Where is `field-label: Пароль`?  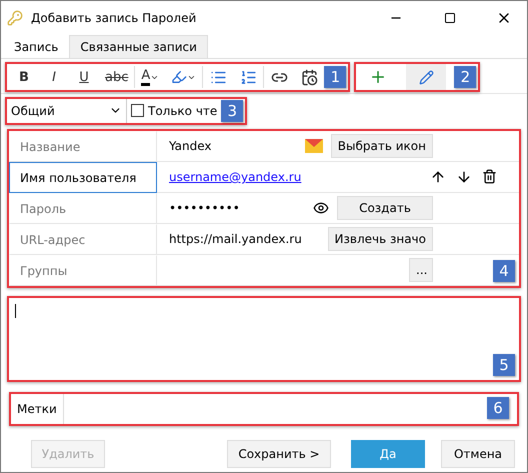 field-label: Пароль is located at coordinates (83, 208).